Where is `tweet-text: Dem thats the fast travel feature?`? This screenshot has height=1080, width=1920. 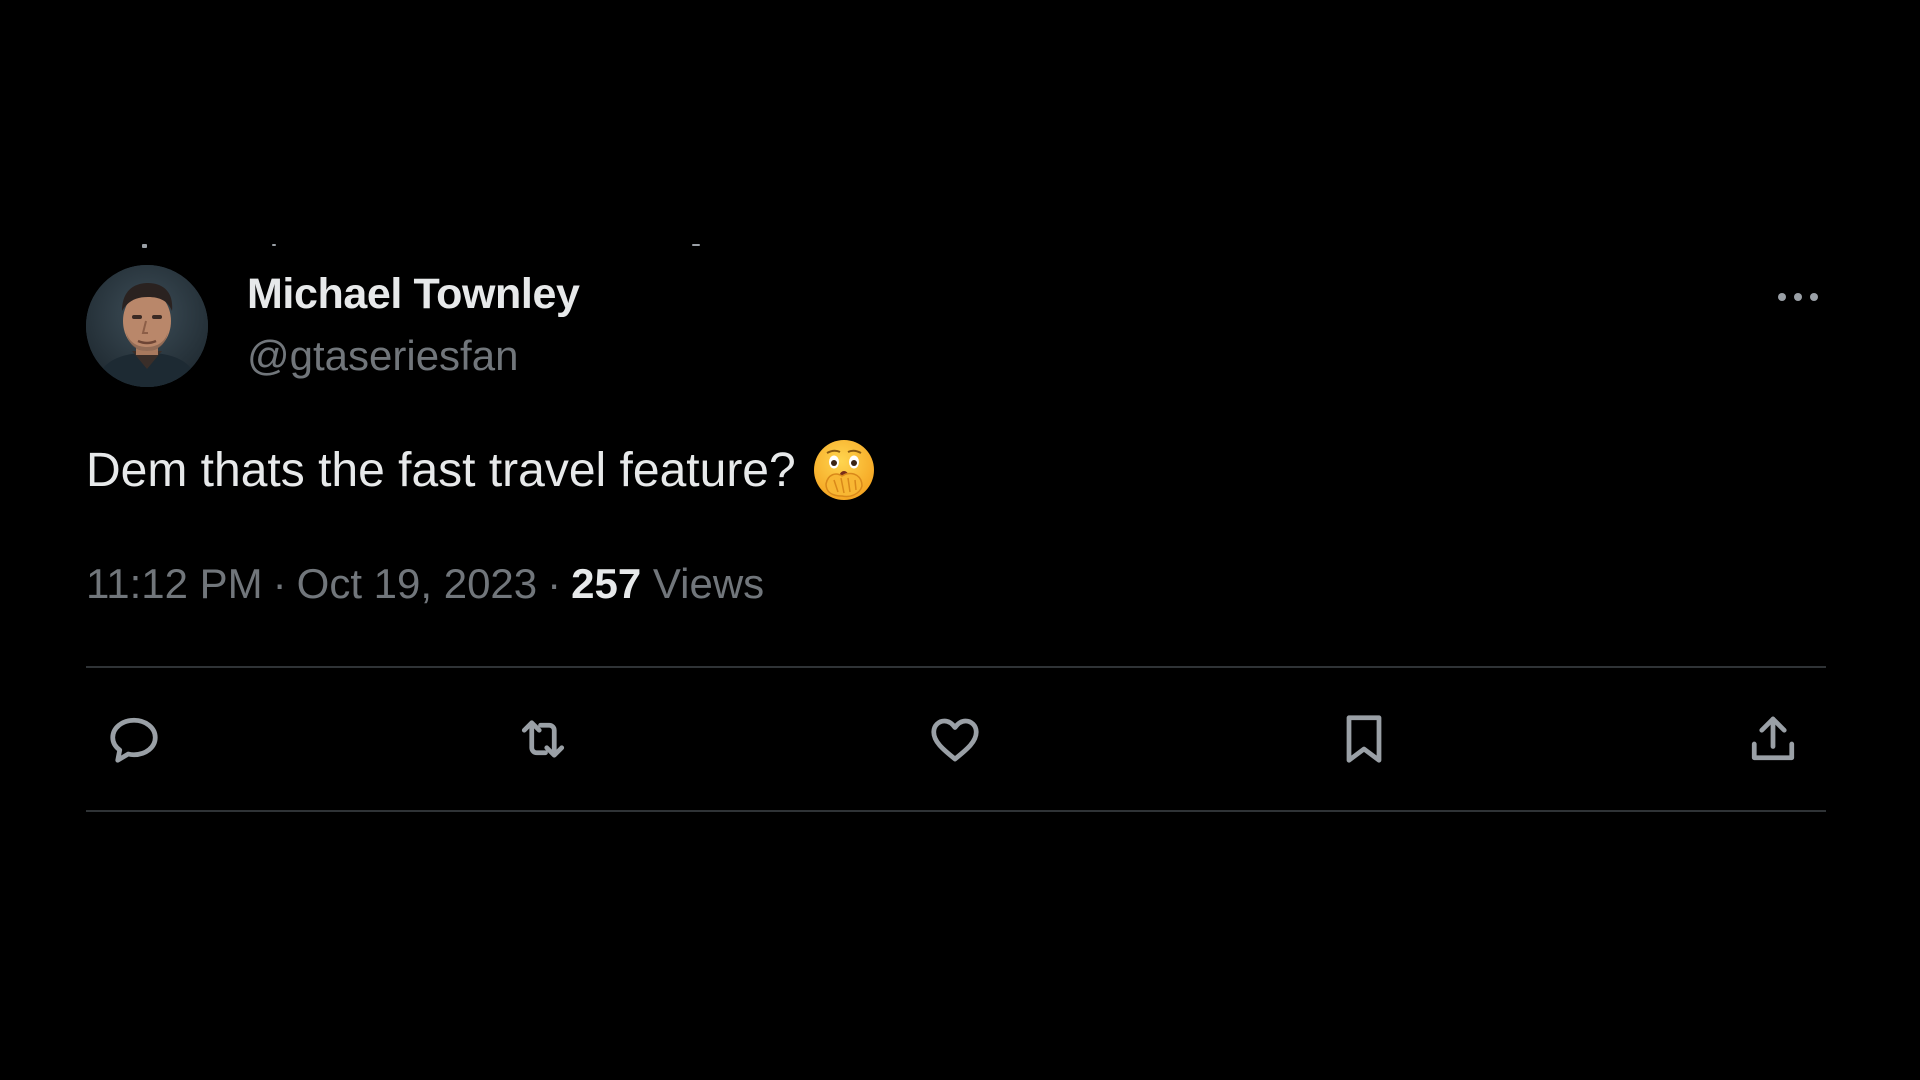
tweet-text: Dem thats the fast travel feature? is located at coordinates (481, 470).